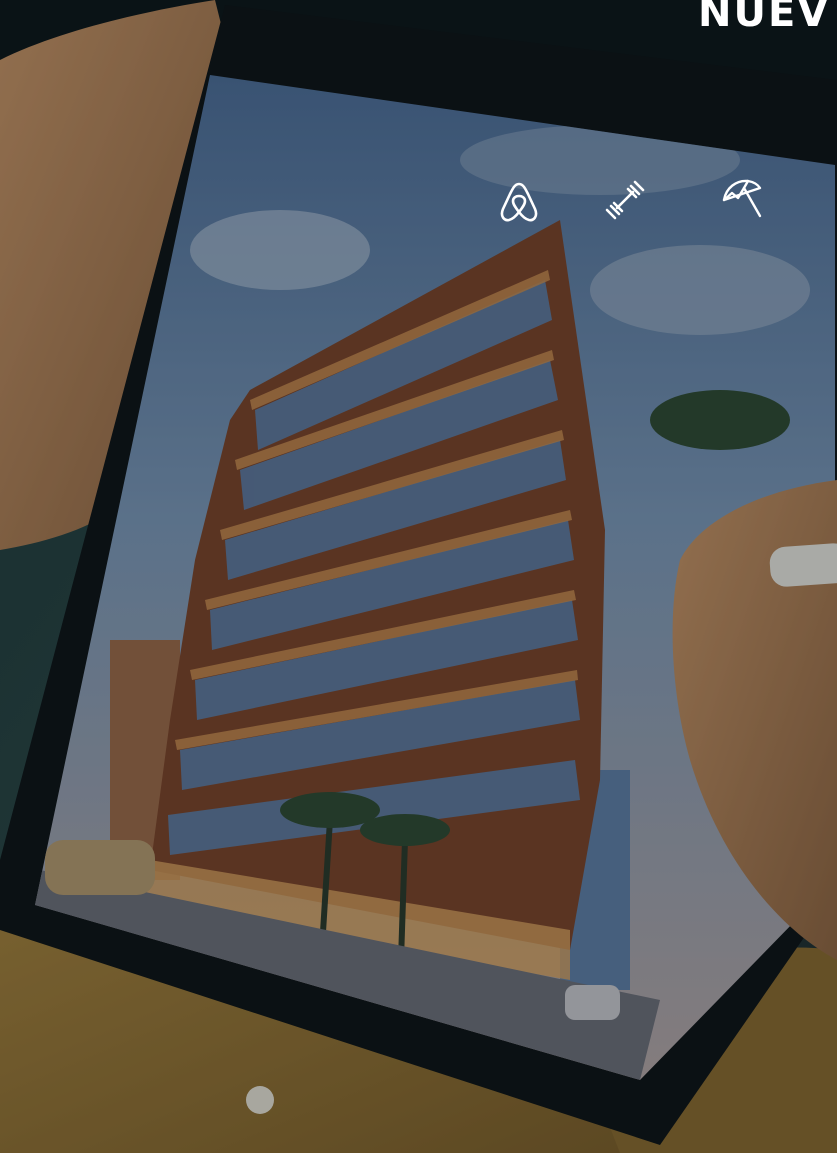 The image size is (837, 1153). I want to click on airbnb-icon, so click(519, 202).